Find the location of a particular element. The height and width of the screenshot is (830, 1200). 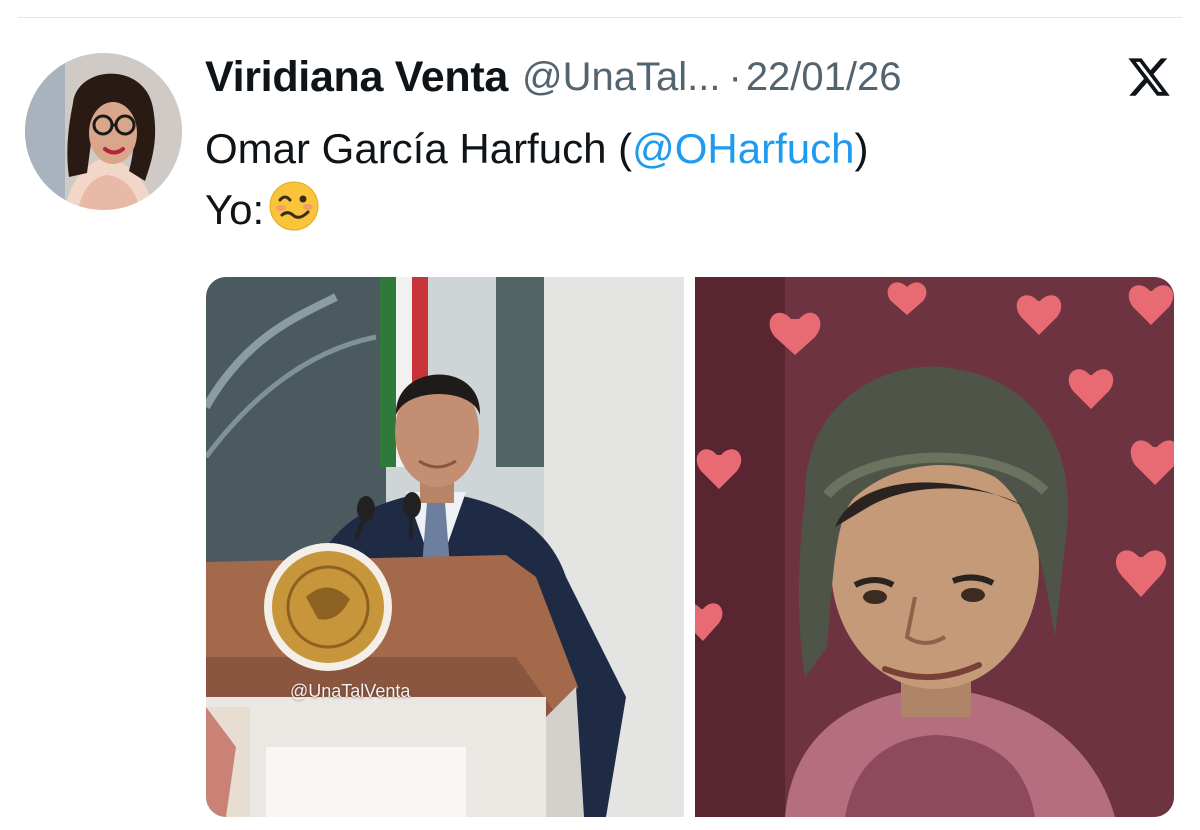

tweet-text: Omar García Harfuch (@OHarfuch) Yo: is located at coordinates (536, 183).